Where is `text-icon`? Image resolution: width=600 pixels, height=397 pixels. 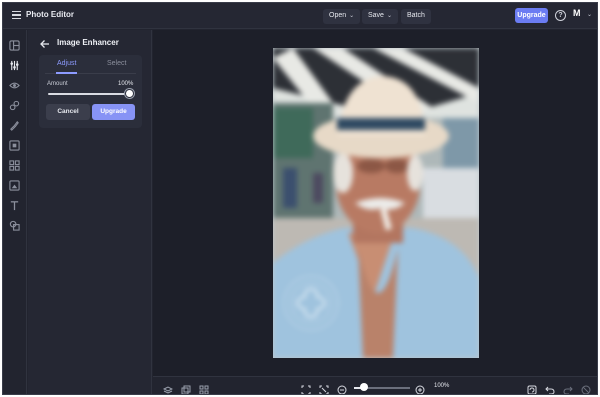 text-icon is located at coordinates (14, 204).